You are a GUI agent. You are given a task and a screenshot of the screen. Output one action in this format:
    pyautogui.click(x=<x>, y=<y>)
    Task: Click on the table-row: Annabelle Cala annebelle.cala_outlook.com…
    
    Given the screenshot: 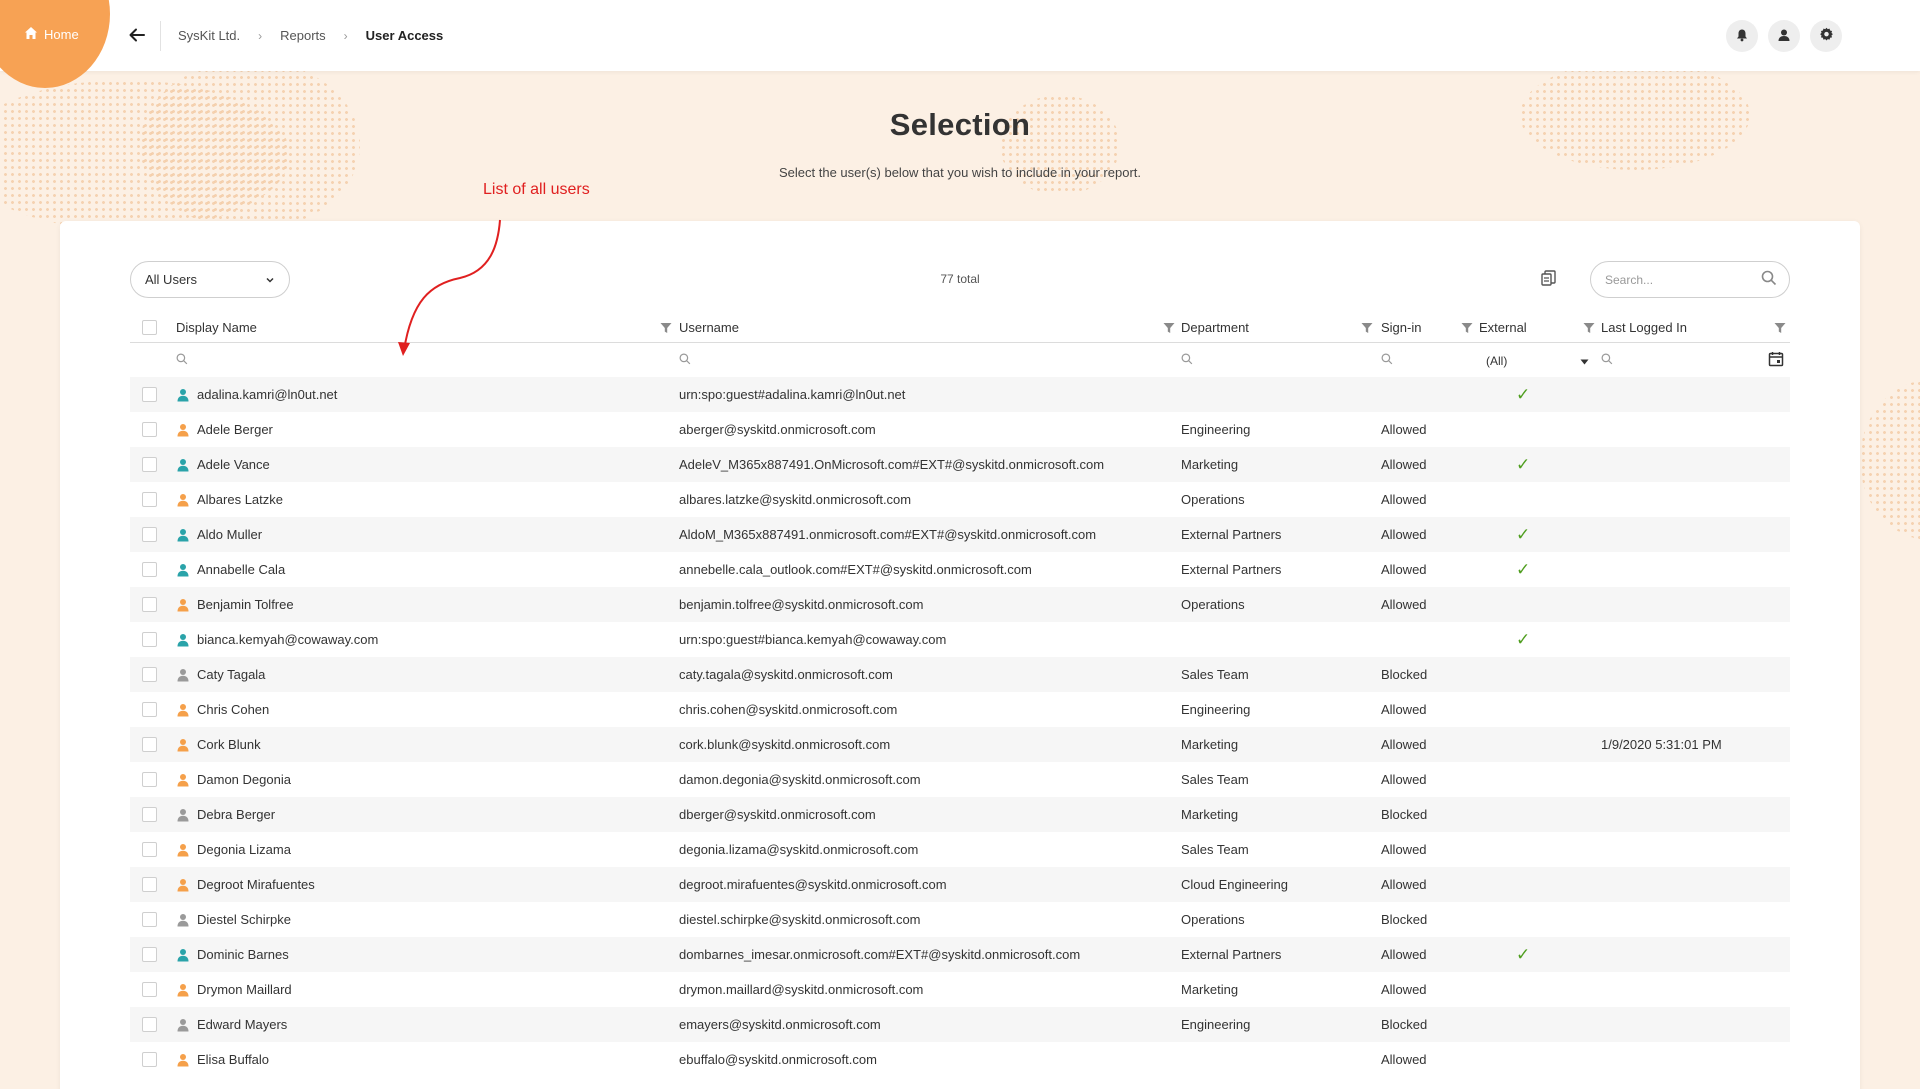 What is the action you would take?
    pyautogui.click(x=960, y=569)
    